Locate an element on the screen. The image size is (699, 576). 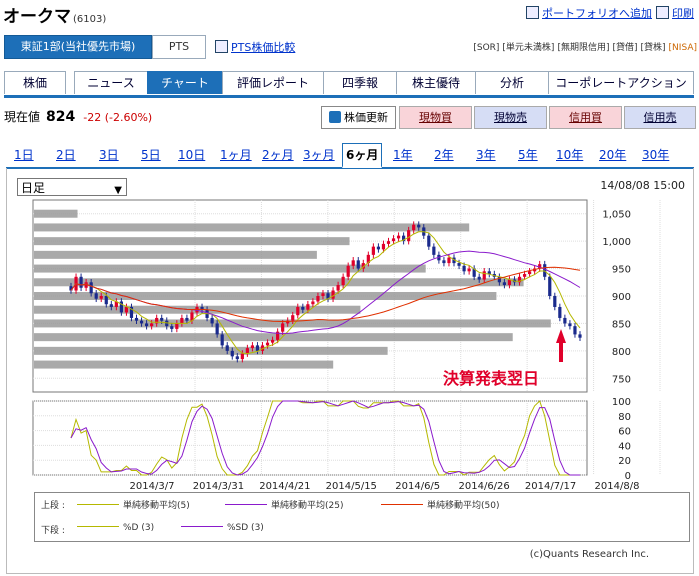
legend-upper-label: 上段 : is located at coordinates (53, 506).